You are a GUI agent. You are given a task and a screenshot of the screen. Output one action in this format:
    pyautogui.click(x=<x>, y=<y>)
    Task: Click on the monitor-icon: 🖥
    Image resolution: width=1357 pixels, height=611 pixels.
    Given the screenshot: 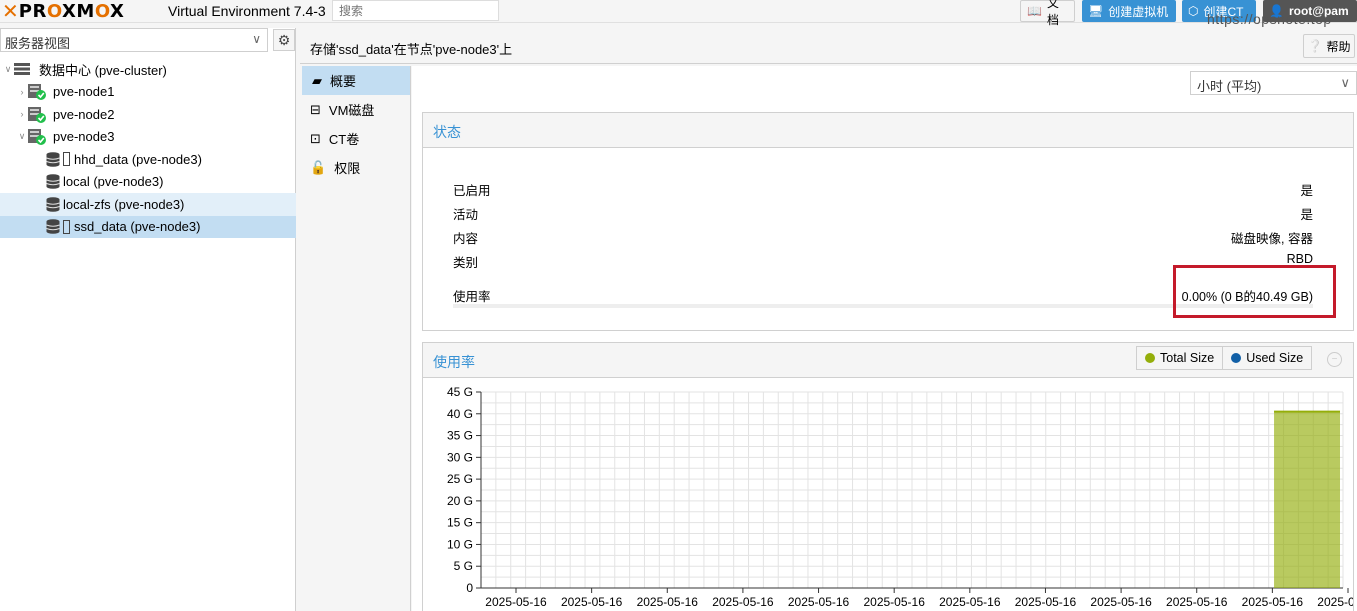 What is the action you would take?
    pyautogui.click(x=1096, y=11)
    